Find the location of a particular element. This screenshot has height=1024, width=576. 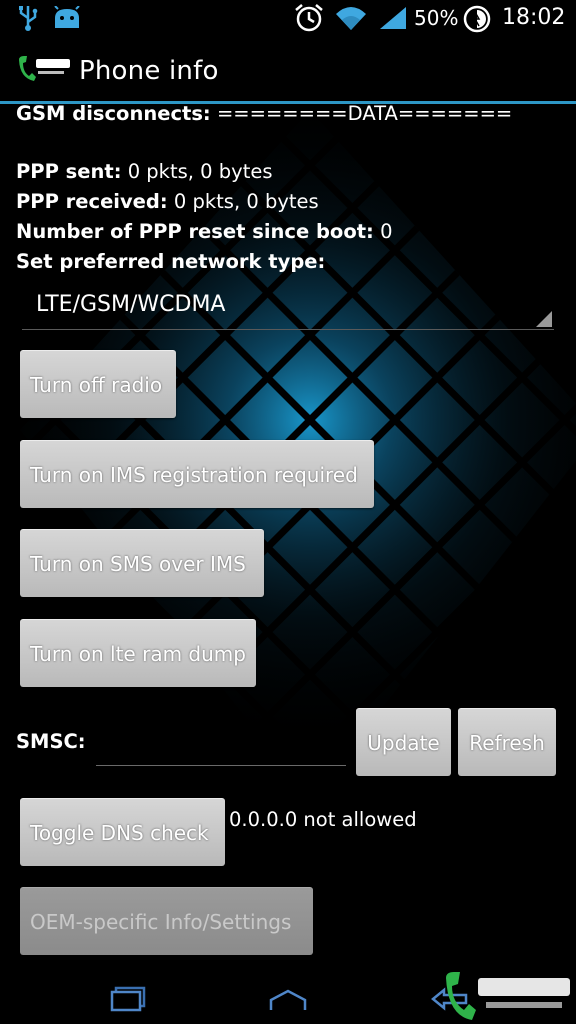

ppp-received-row: PPP received: 0 pkts, 0 bytes is located at coordinates (167, 202).